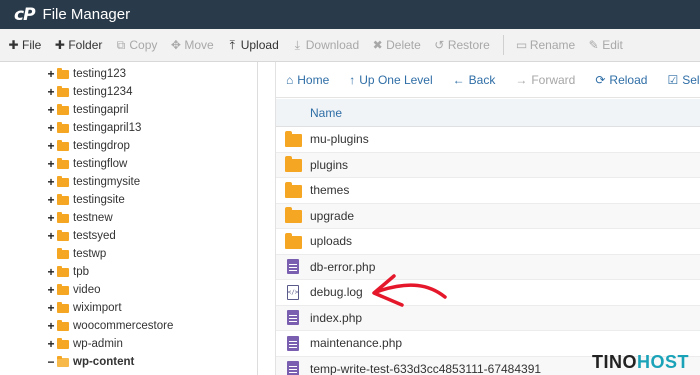  Describe the element at coordinates (403, 45) in the screenshot. I see `delete-label: Delete` at that location.